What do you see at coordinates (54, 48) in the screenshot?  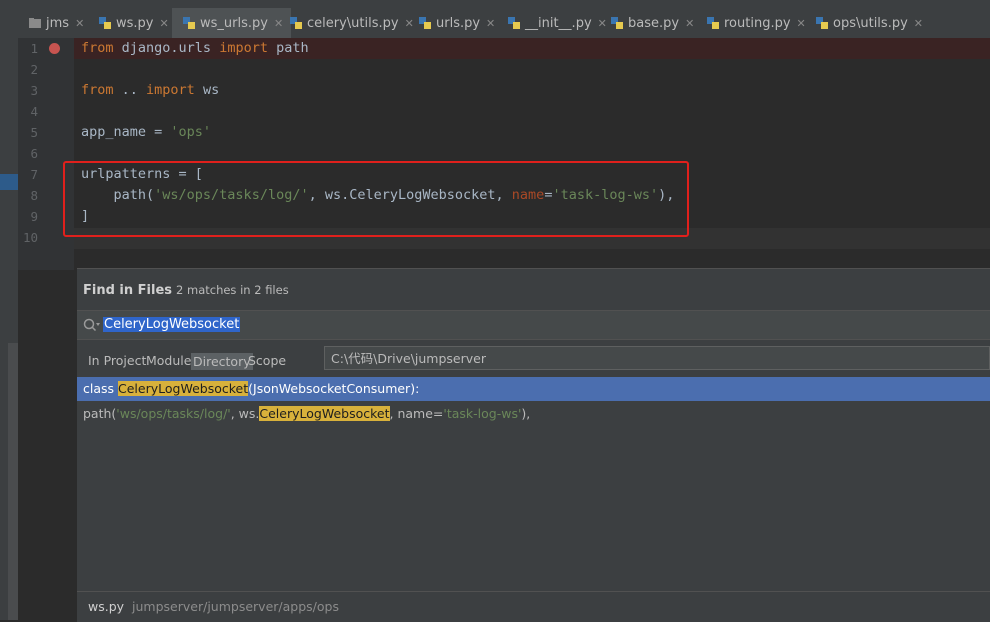 I see `breakpoint-icon` at bounding box center [54, 48].